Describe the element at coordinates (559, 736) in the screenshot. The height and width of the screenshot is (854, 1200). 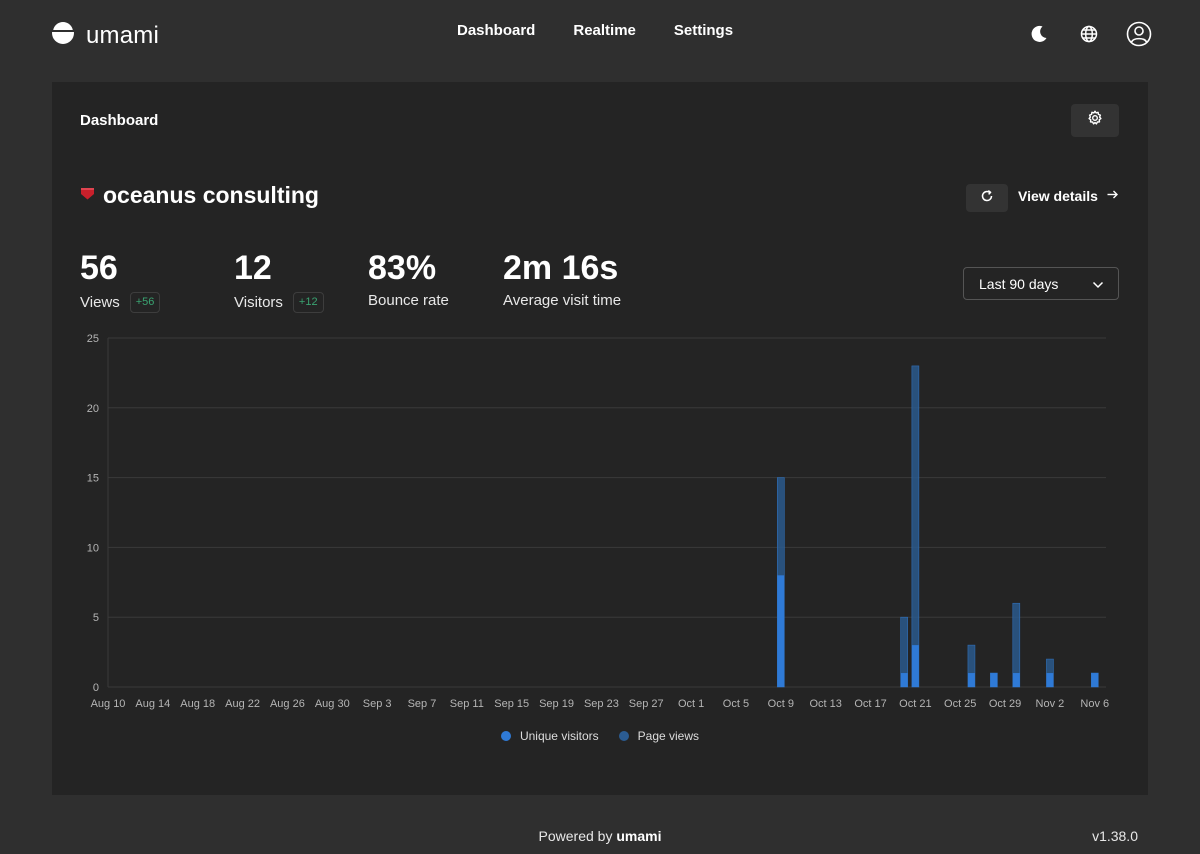
I see `legend-label: Unique visitors` at that location.